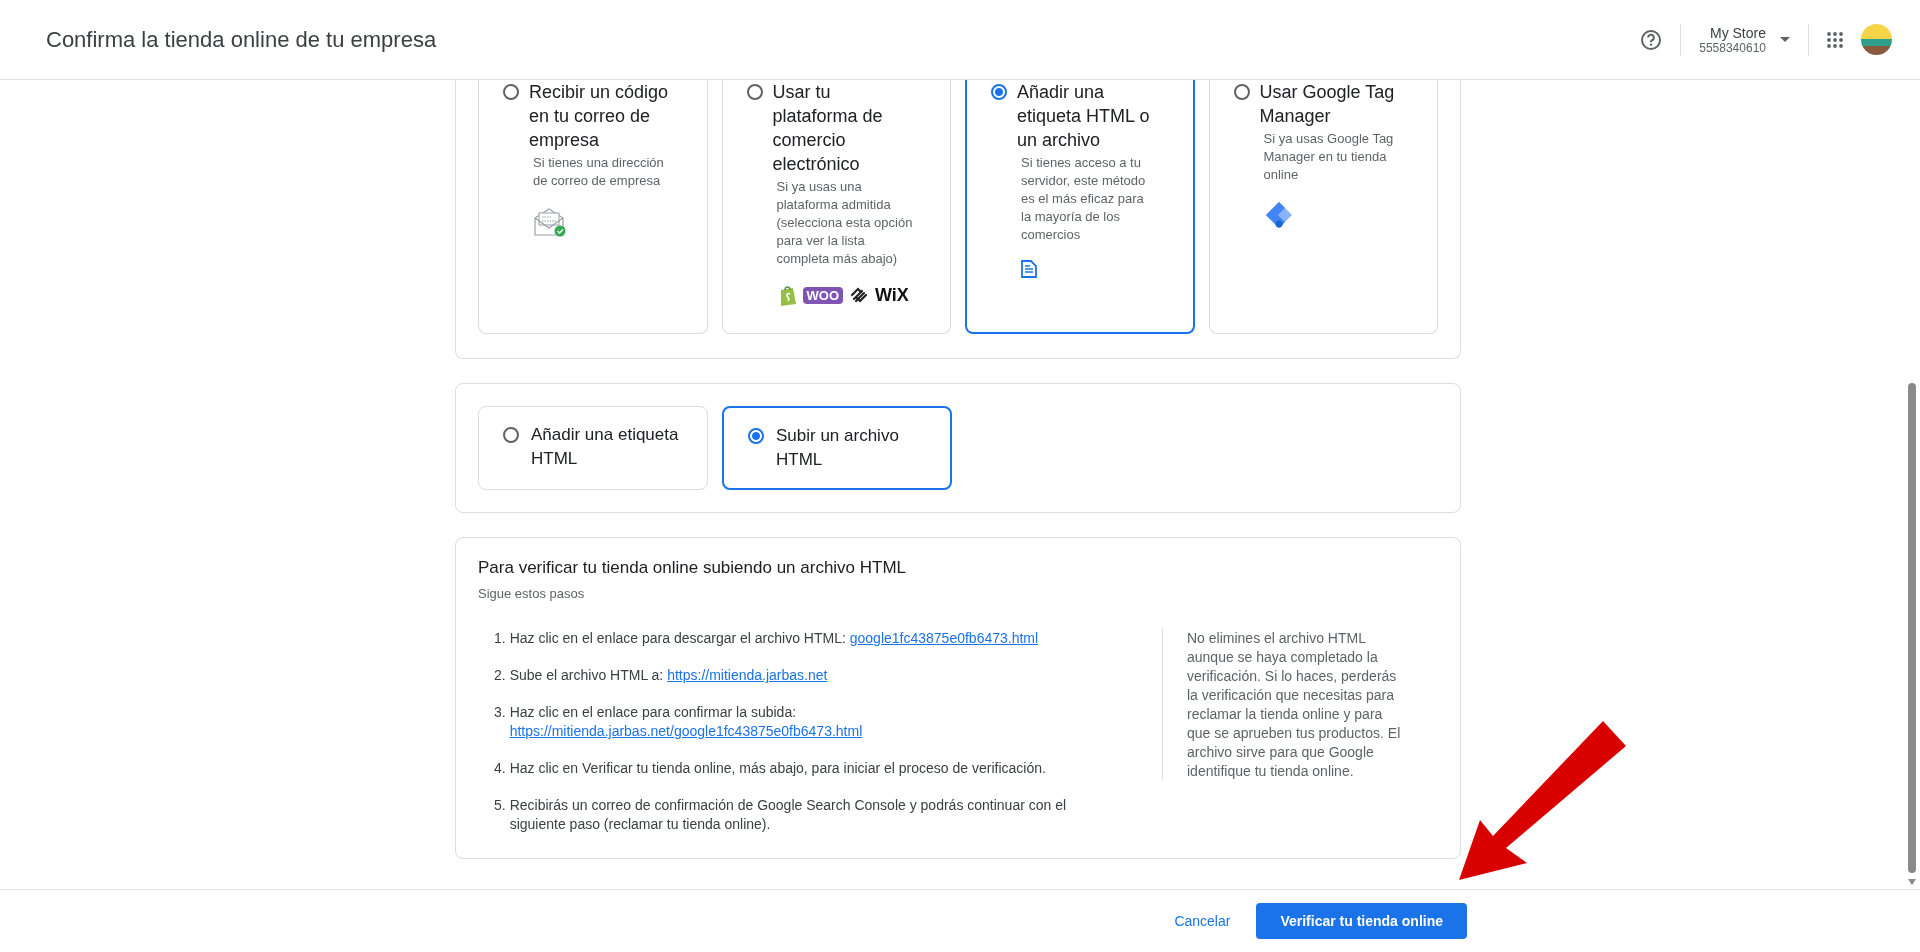  I want to click on method-option-card: Recibir un código en tu correo de empresa Si tienes una dirección de correo de empresa, so click(593, 207).